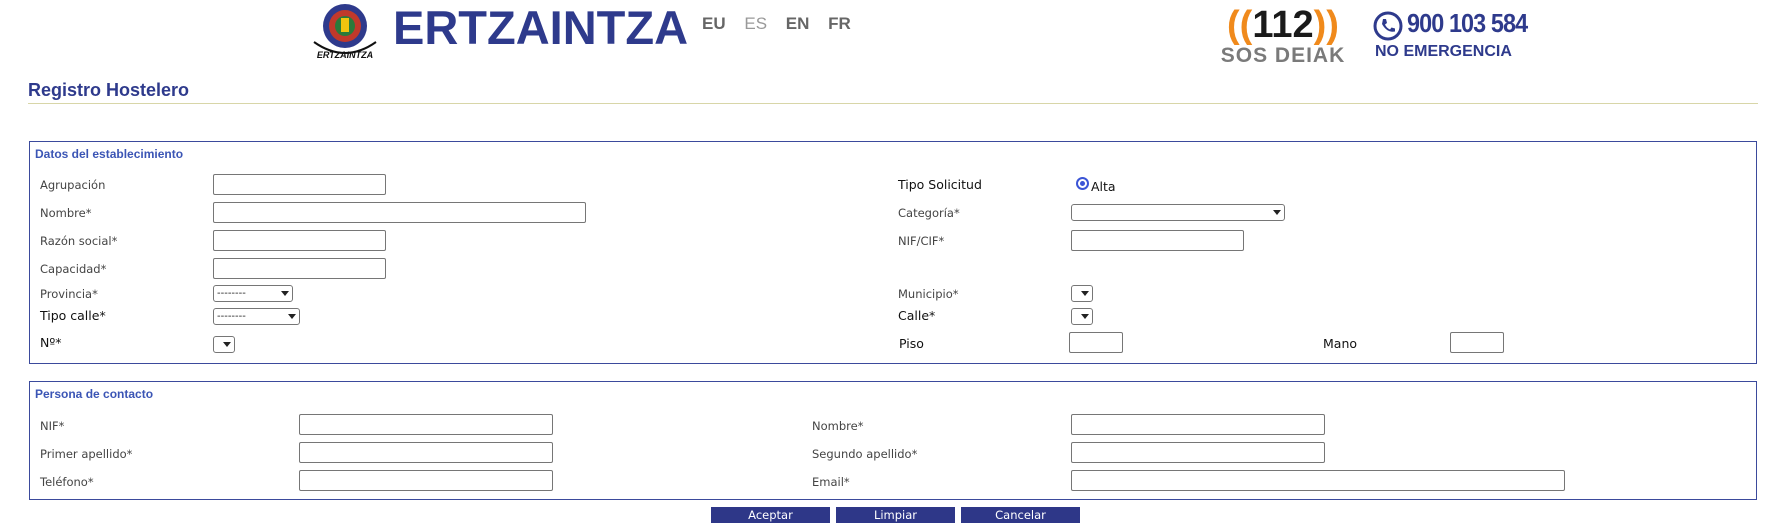 This screenshot has width=1785, height=523. I want to click on accept-button: Aceptar, so click(770, 515).